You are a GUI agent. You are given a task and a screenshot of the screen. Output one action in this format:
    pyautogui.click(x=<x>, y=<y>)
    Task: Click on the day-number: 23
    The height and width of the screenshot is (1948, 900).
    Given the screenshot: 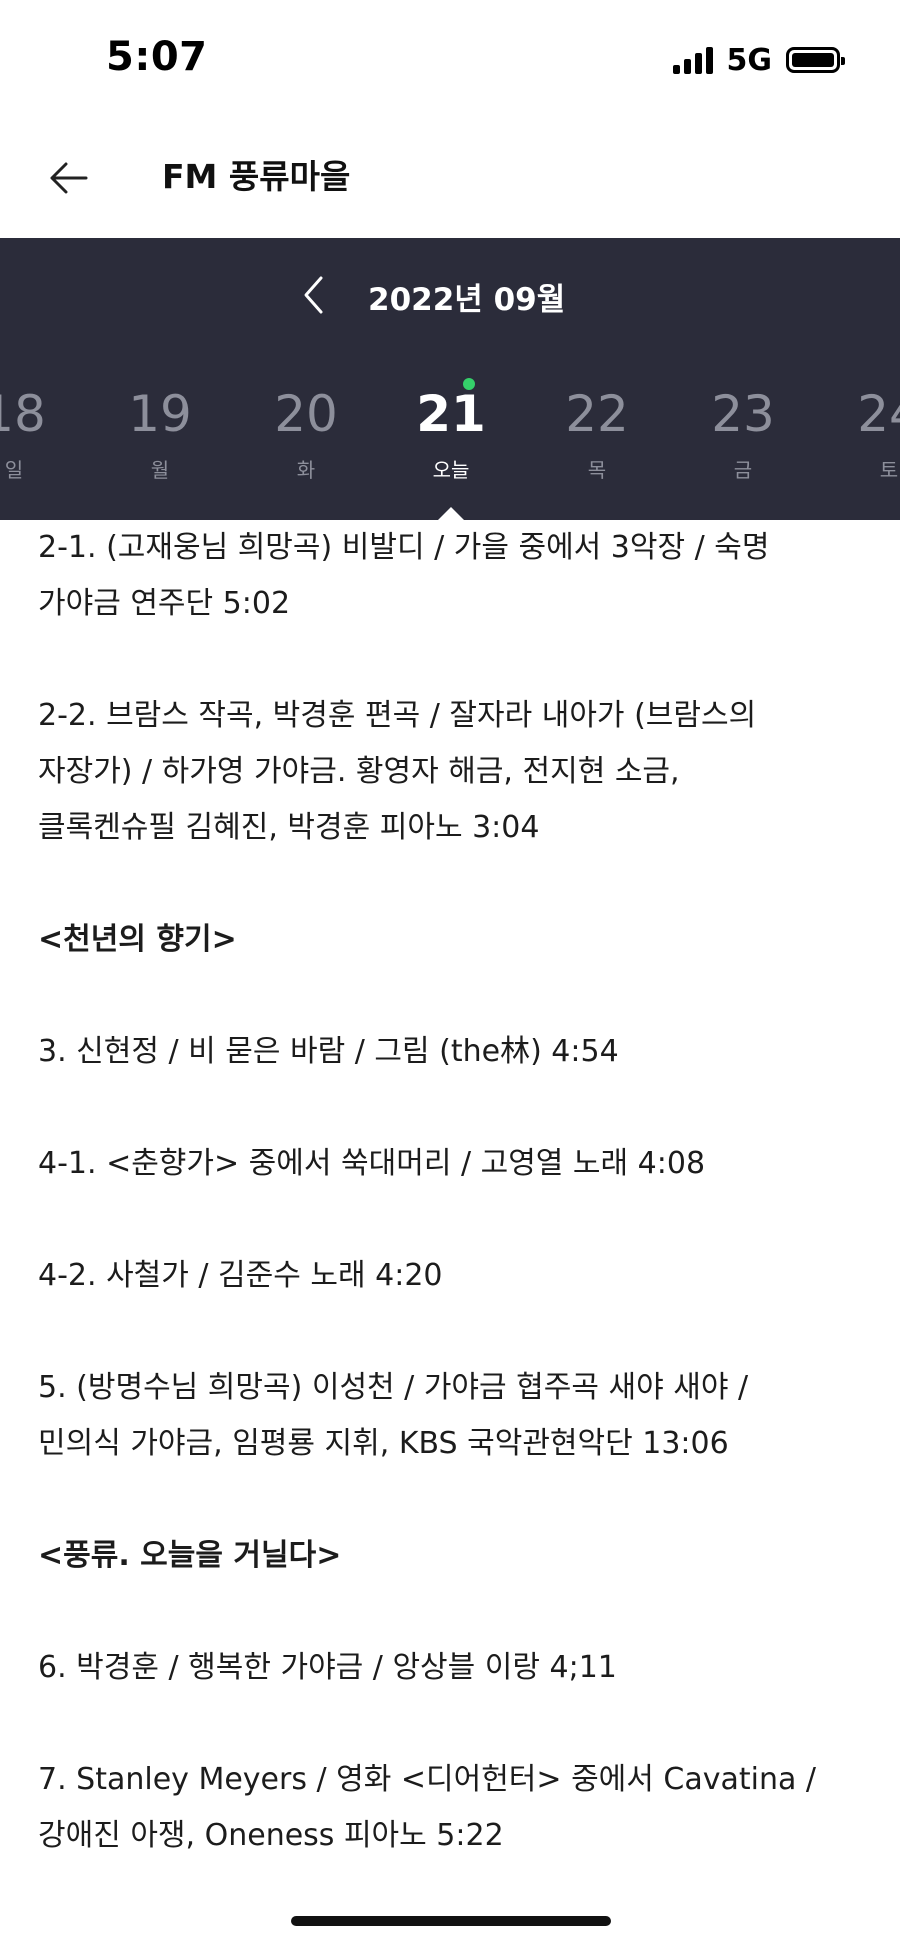 What is the action you would take?
    pyautogui.click(x=743, y=414)
    